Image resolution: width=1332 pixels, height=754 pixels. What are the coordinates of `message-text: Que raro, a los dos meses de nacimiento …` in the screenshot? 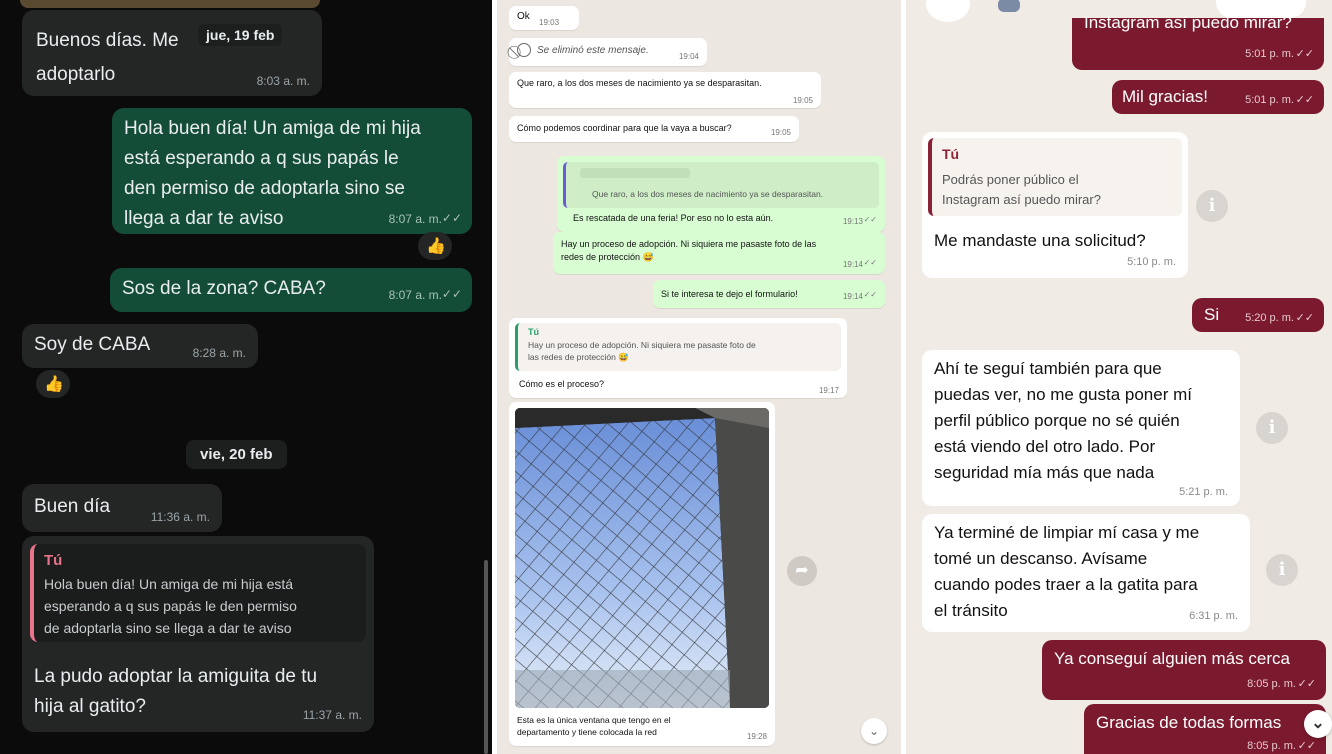 It's located at (639, 83).